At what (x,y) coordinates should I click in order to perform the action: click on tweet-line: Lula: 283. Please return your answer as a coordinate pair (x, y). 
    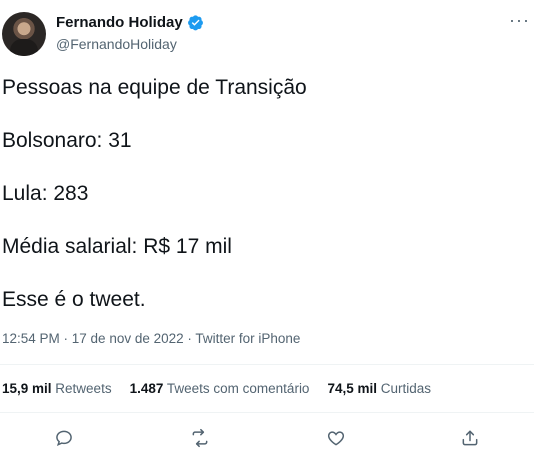
    Looking at the image, I should click on (45, 193).